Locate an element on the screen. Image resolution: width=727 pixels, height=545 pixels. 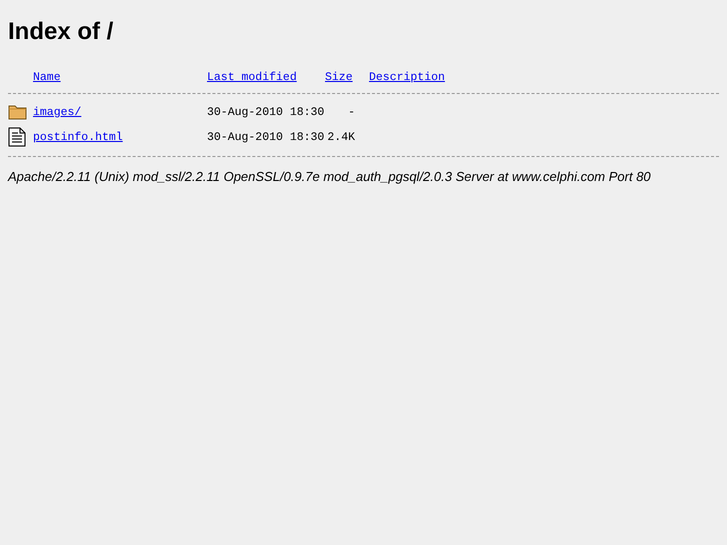
file-size: 2.4K is located at coordinates (341, 137).